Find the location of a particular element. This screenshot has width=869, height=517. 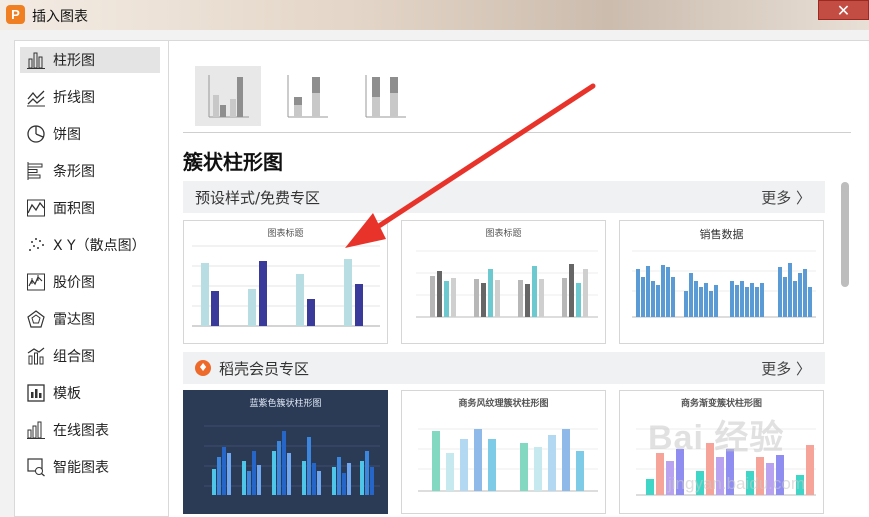

member-section-label: 稻壳会员专区 is located at coordinates (264, 368).